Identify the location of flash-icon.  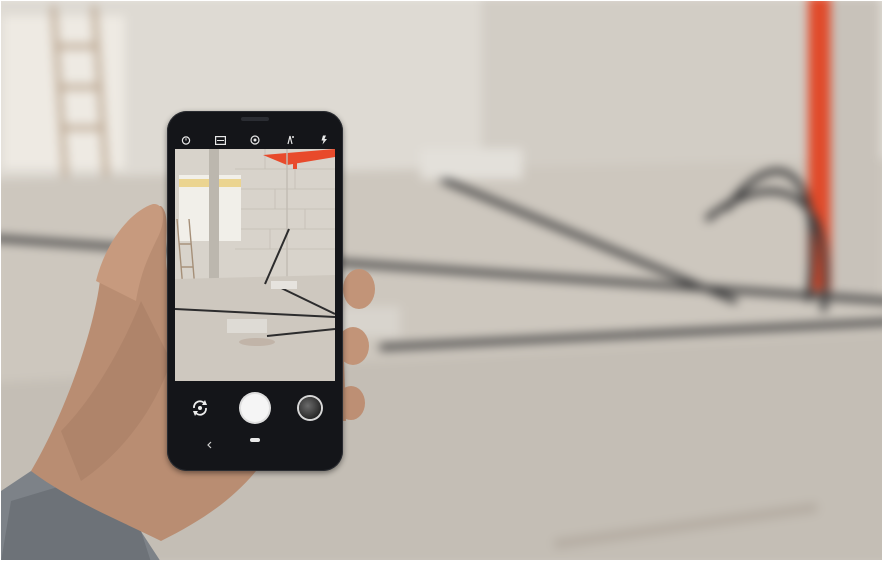
(324, 140).